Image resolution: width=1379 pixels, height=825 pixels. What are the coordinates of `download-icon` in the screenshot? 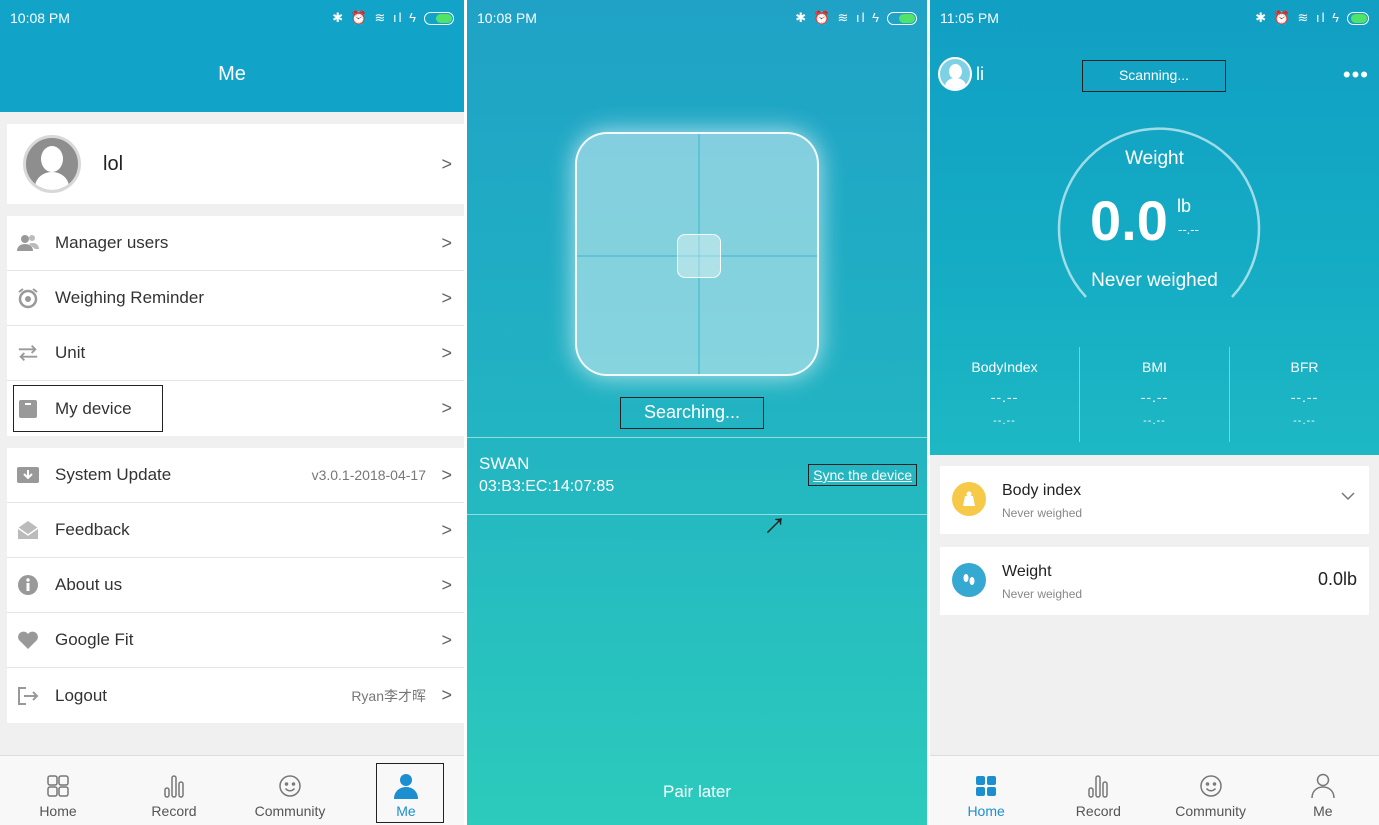 It's located at (28, 475).